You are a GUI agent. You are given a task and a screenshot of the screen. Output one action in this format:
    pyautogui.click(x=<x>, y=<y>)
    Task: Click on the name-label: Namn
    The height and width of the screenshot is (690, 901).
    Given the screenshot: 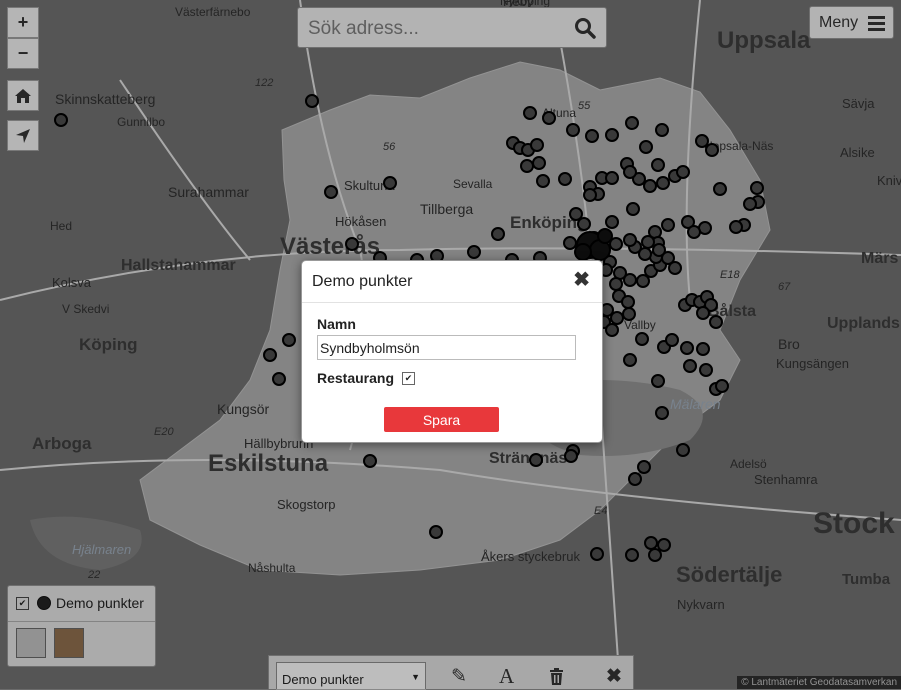 What is the action you would take?
    pyautogui.click(x=336, y=324)
    